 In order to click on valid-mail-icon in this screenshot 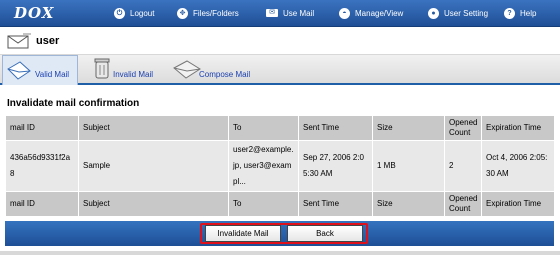, I will do `click(19, 70)`.